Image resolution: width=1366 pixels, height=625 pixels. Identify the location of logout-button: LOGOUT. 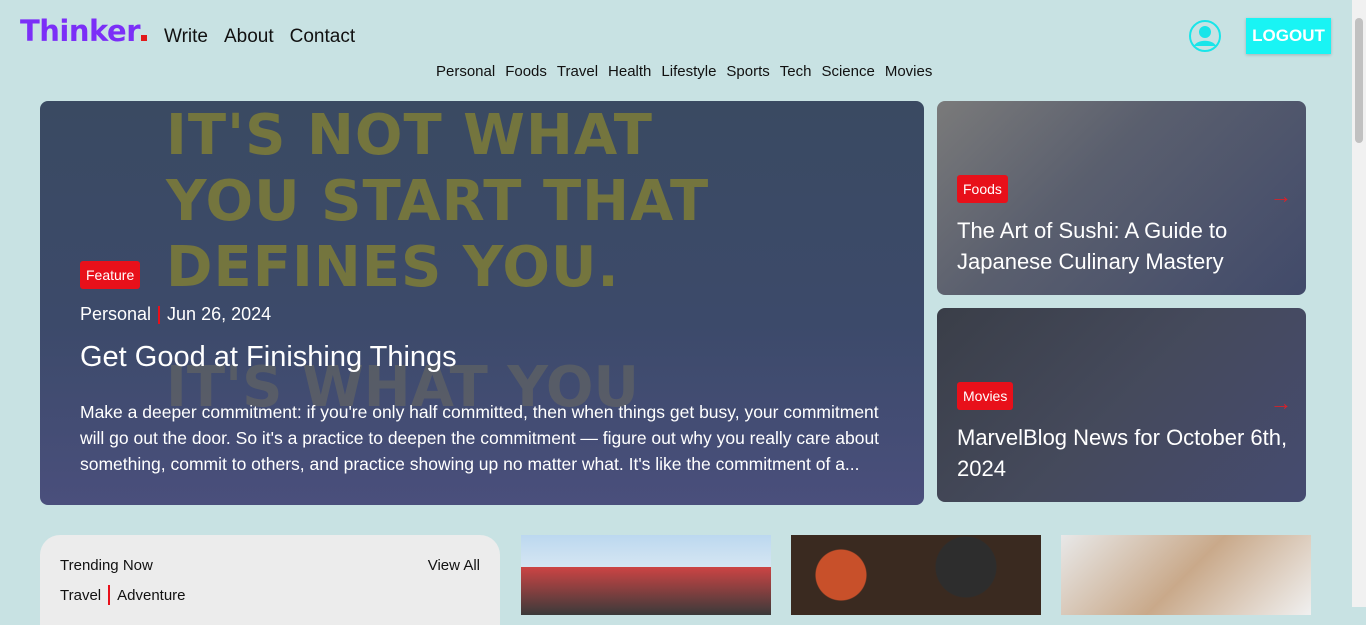
(1288, 36).